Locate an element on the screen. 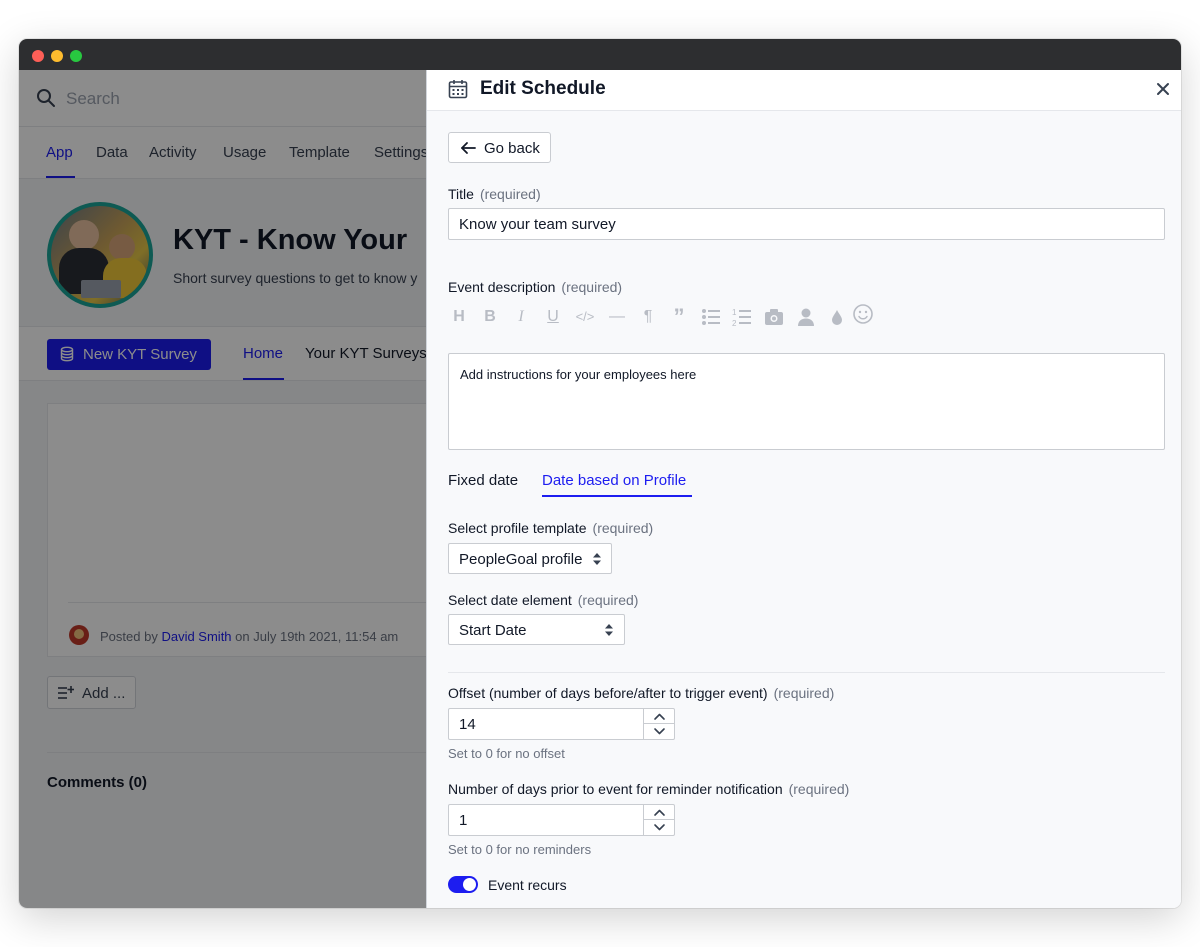 This screenshot has height=947, width=1200. reminder-stepper is located at coordinates (659, 820).